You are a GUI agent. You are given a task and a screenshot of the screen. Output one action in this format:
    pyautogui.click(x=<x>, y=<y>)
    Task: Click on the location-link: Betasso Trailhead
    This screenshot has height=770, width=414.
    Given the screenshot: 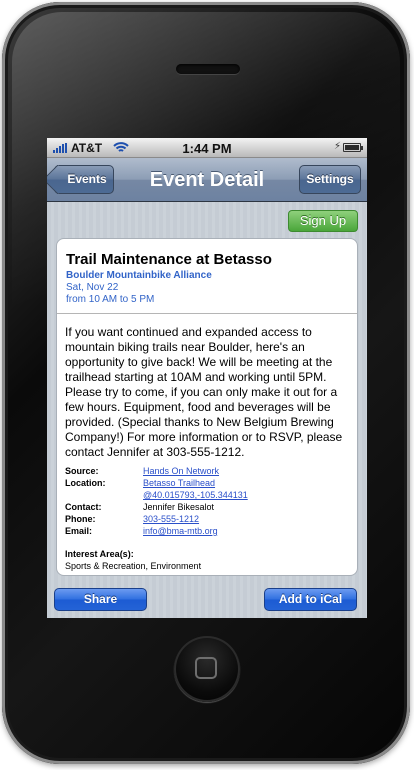 What is the action you would take?
    pyautogui.click(x=179, y=483)
    